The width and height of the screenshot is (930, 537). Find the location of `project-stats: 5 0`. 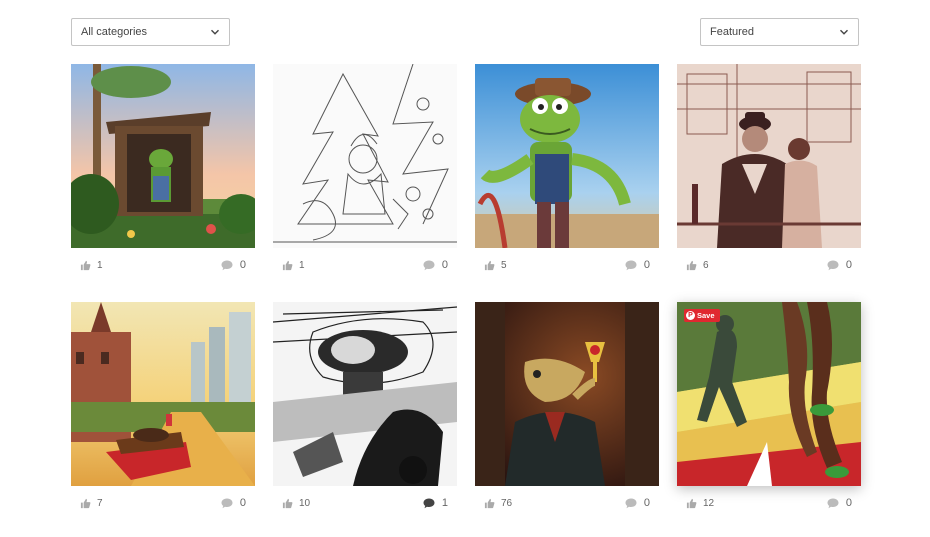

project-stats: 5 0 is located at coordinates (567, 268).